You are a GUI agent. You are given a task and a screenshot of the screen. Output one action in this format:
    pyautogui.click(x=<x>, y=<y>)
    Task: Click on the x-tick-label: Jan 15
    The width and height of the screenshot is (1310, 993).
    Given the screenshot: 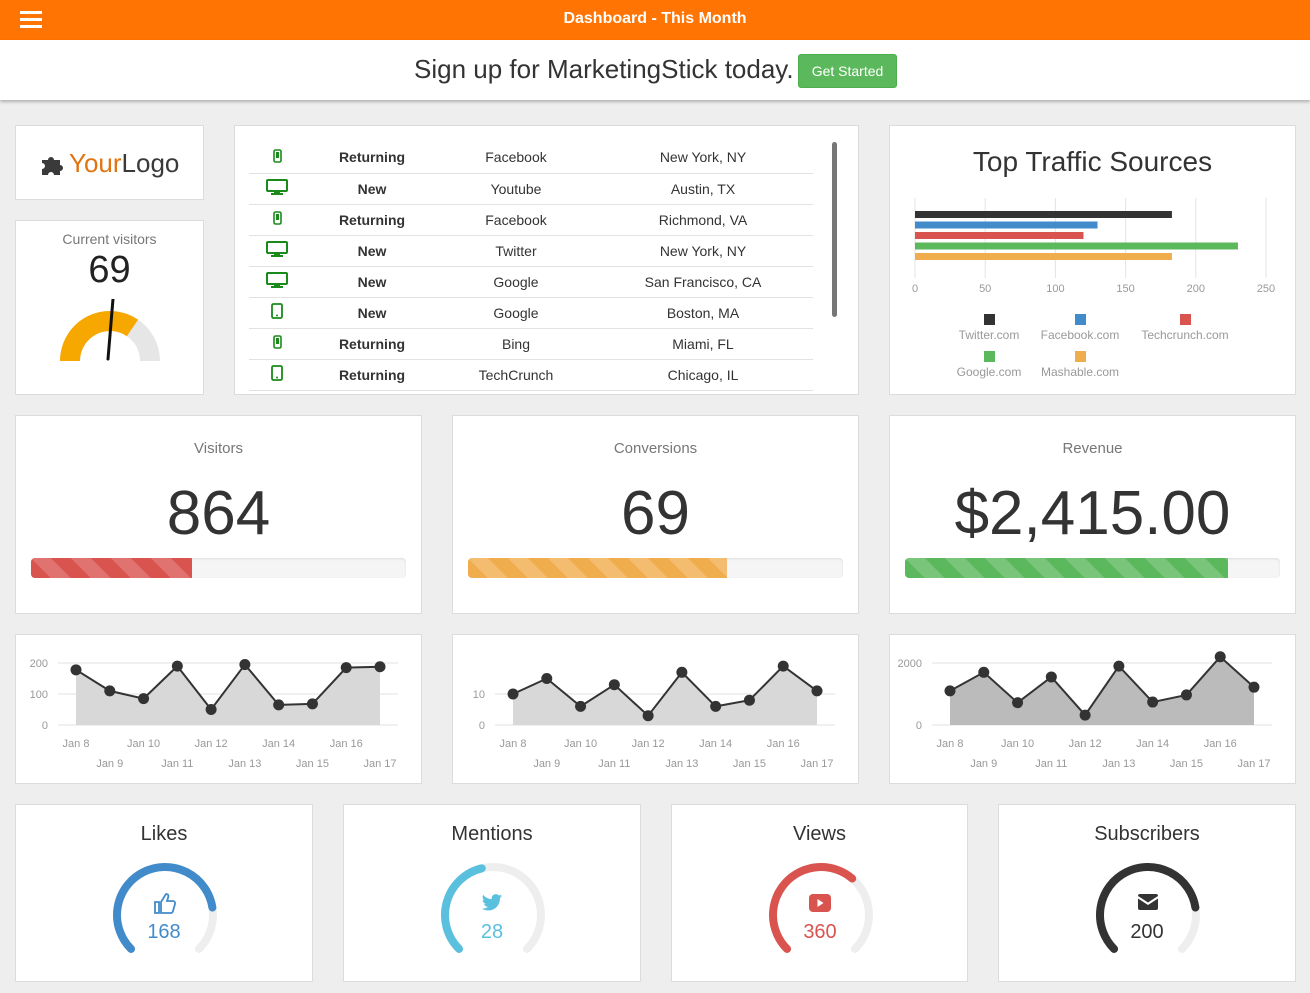 What is the action you would take?
    pyautogui.click(x=749, y=764)
    